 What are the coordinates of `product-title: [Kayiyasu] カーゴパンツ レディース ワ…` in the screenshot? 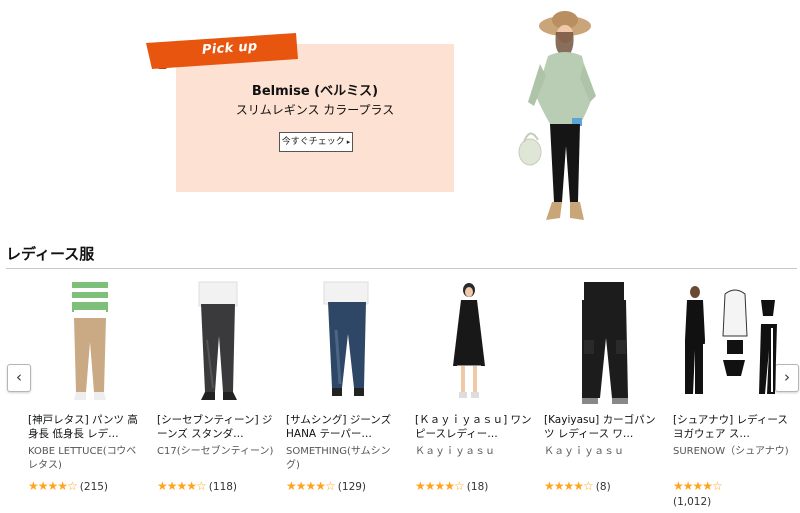 It's located at (603, 427).